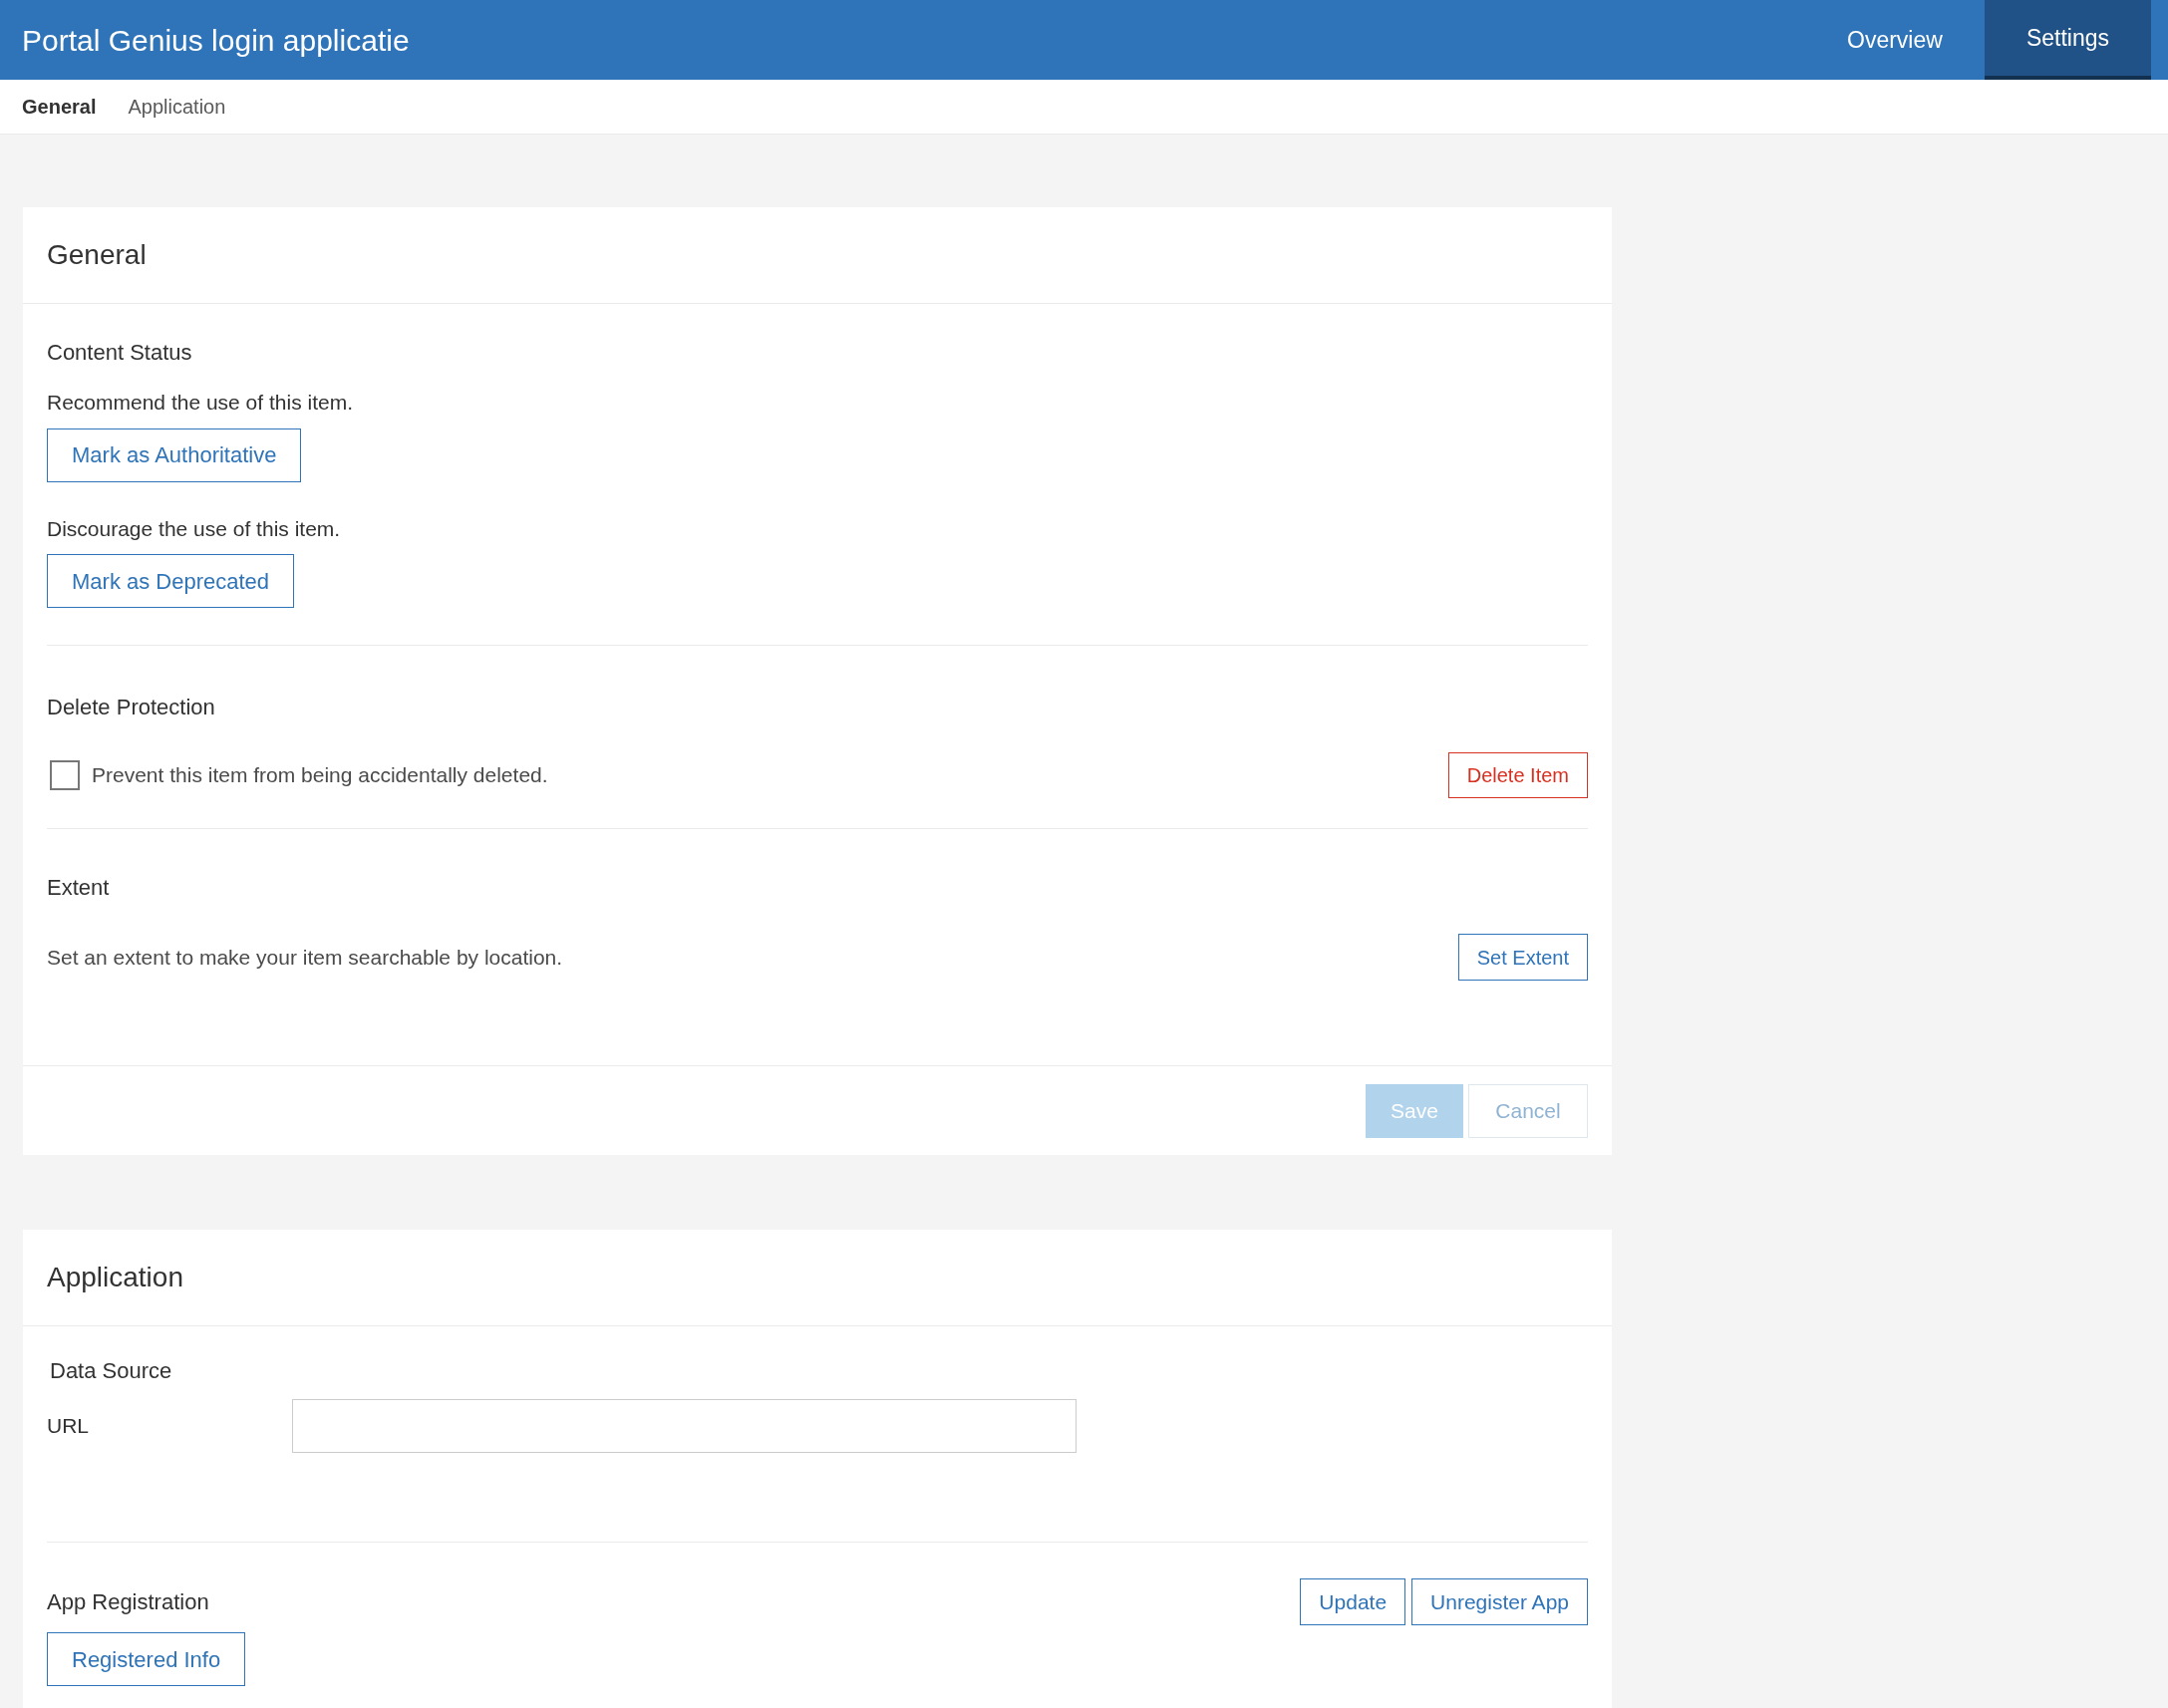 This screenshot has height=1708, width=2168. I want to click on unregister-app-button: Unregister App, so click(1499, 1601).